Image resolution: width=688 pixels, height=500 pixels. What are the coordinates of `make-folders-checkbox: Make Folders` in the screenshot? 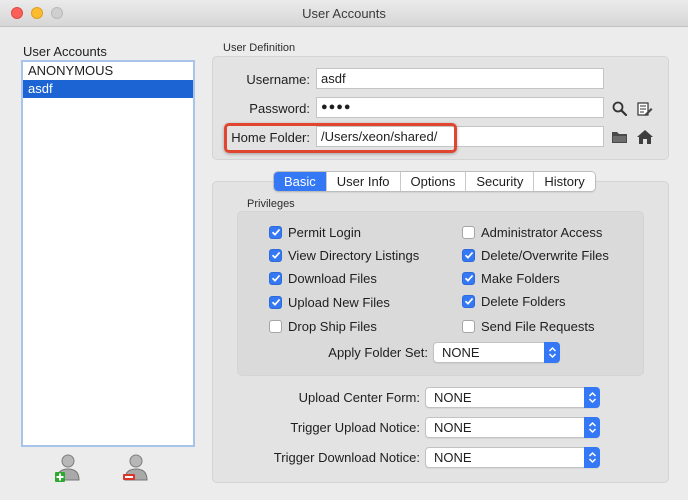 It's located at (511, 278).